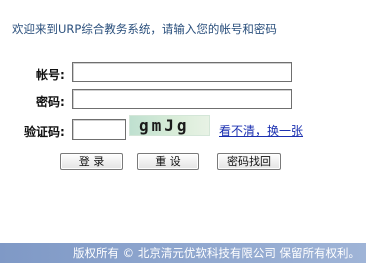 The width and height of the screenshot is (366, 263). What do you see at coordinates (249, 161) in the screenshot?
I see `password-recover-button: 密码找回` at bounding box center [249, 161].